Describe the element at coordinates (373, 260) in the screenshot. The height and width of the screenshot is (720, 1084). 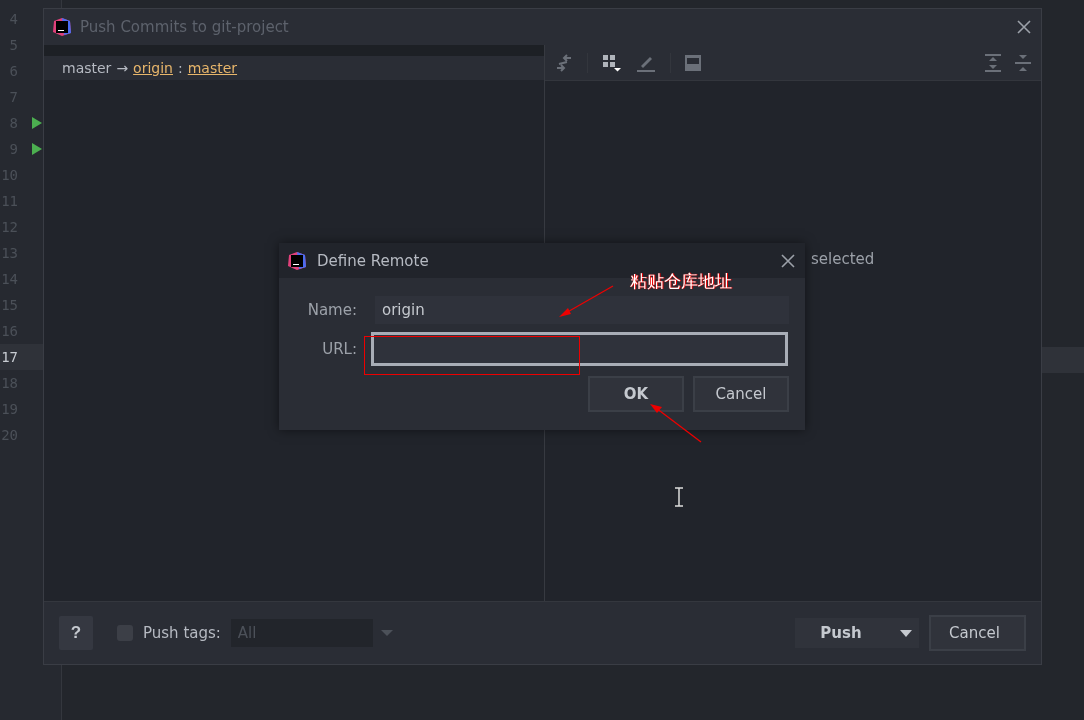
I see `dialog-title: Define Remote` at that location.